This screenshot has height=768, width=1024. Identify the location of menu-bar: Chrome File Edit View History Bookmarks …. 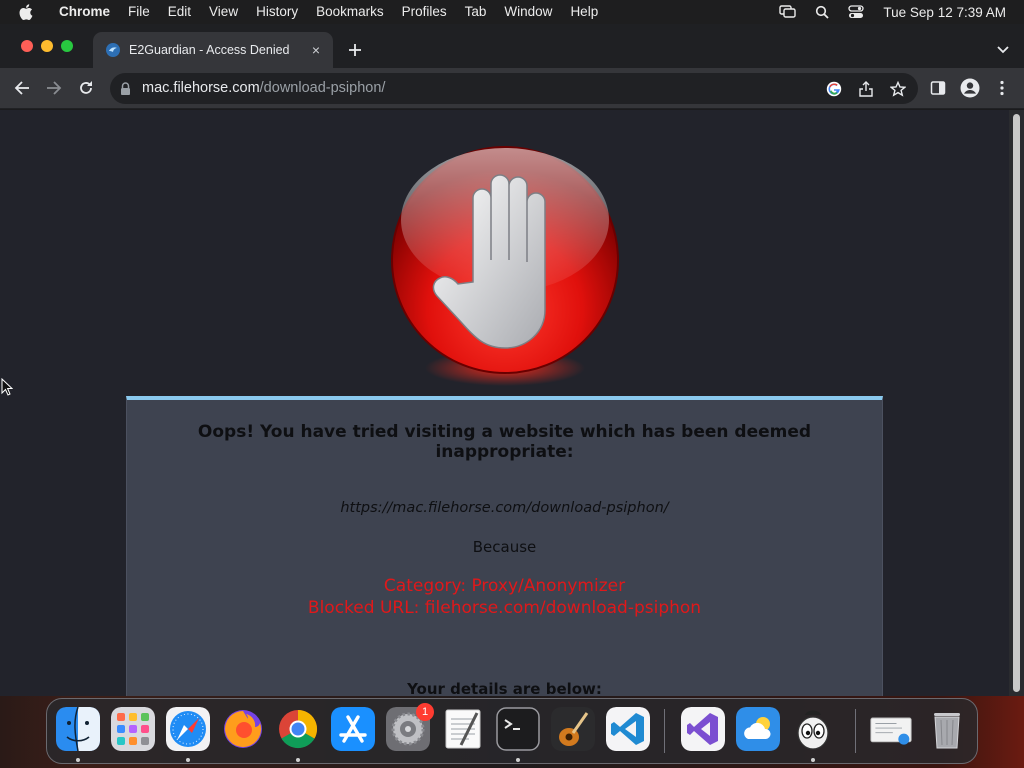
(512, 12).